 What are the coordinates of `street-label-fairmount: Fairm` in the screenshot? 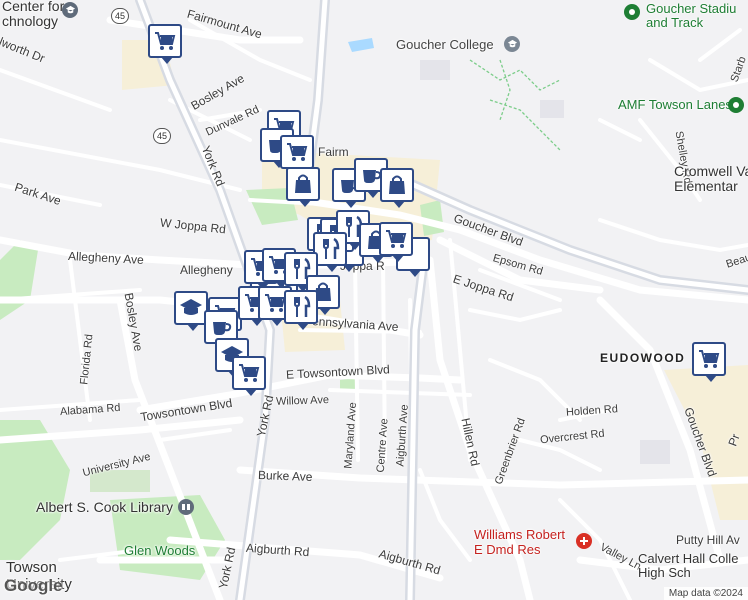 It's located at (333, 152).